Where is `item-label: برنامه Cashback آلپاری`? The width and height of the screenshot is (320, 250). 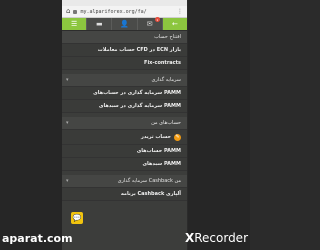 item-label: برنامه Cashback آلپاری is located at coordinates (150, 194).